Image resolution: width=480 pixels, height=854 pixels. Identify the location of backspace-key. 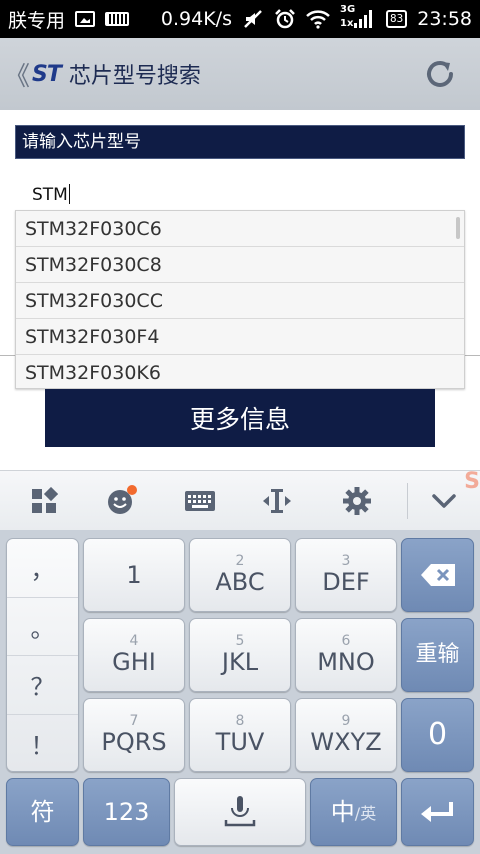
(437, 575).